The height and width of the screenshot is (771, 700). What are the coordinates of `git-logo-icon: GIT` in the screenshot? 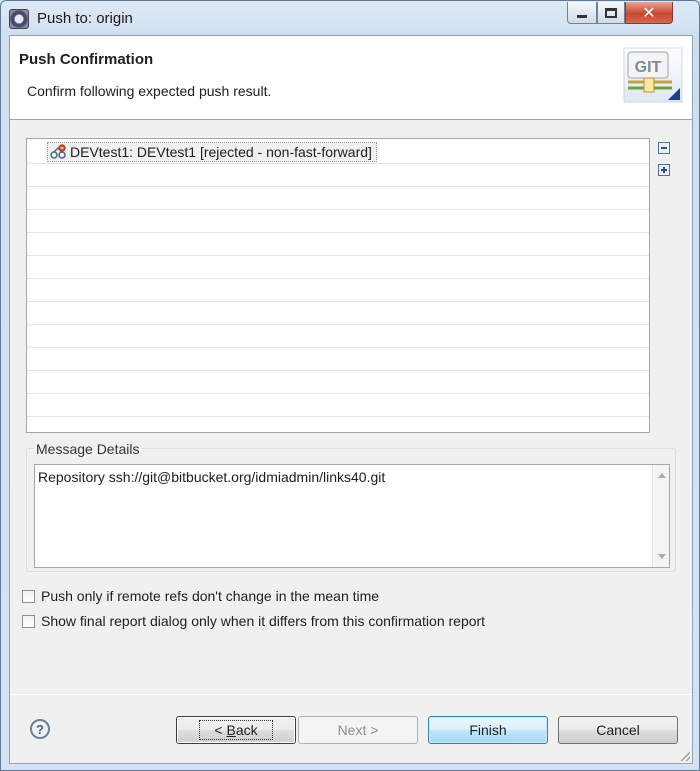 It's located at (653, 75).